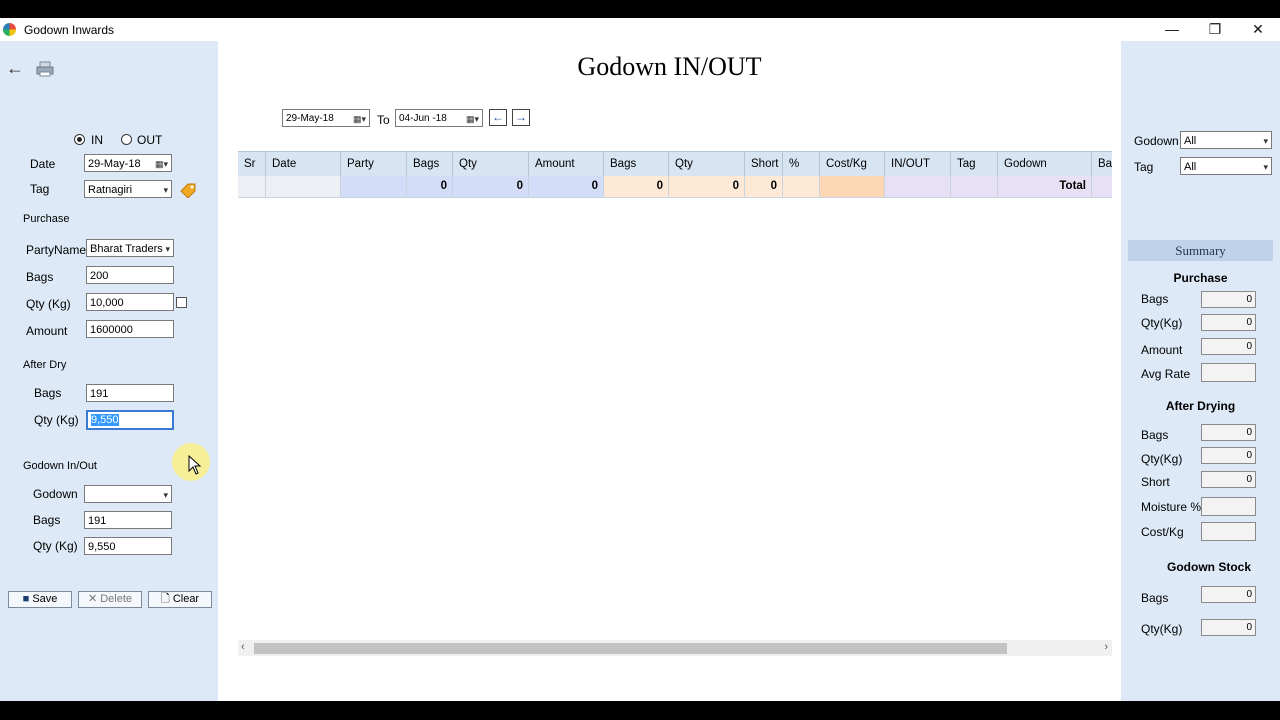 Image resolution: width=1280 pixels, height=720 pixels. I want to click on scroll-right-icon: ›, so click(1106, 647).